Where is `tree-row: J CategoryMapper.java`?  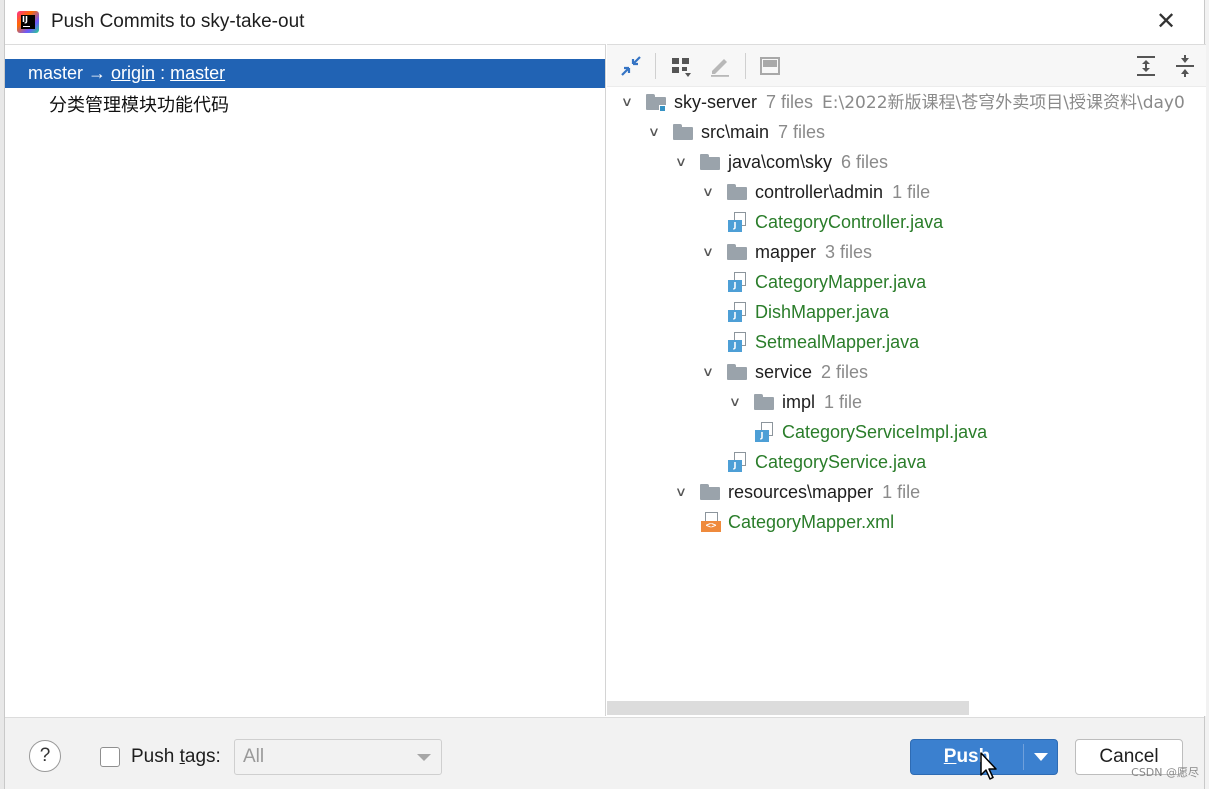 tree-row: J CategoryMapper.java is located at coordinates (906, 282).